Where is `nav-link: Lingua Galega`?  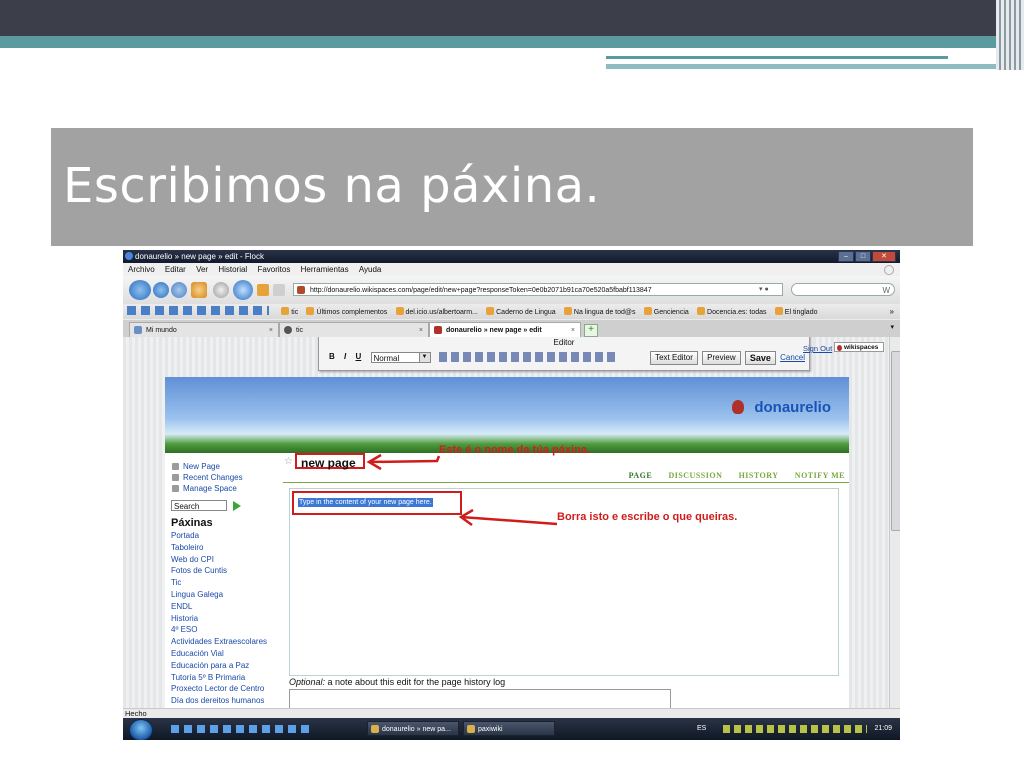
nav-link: Lingua Galega is located at coordinates (225, 595).